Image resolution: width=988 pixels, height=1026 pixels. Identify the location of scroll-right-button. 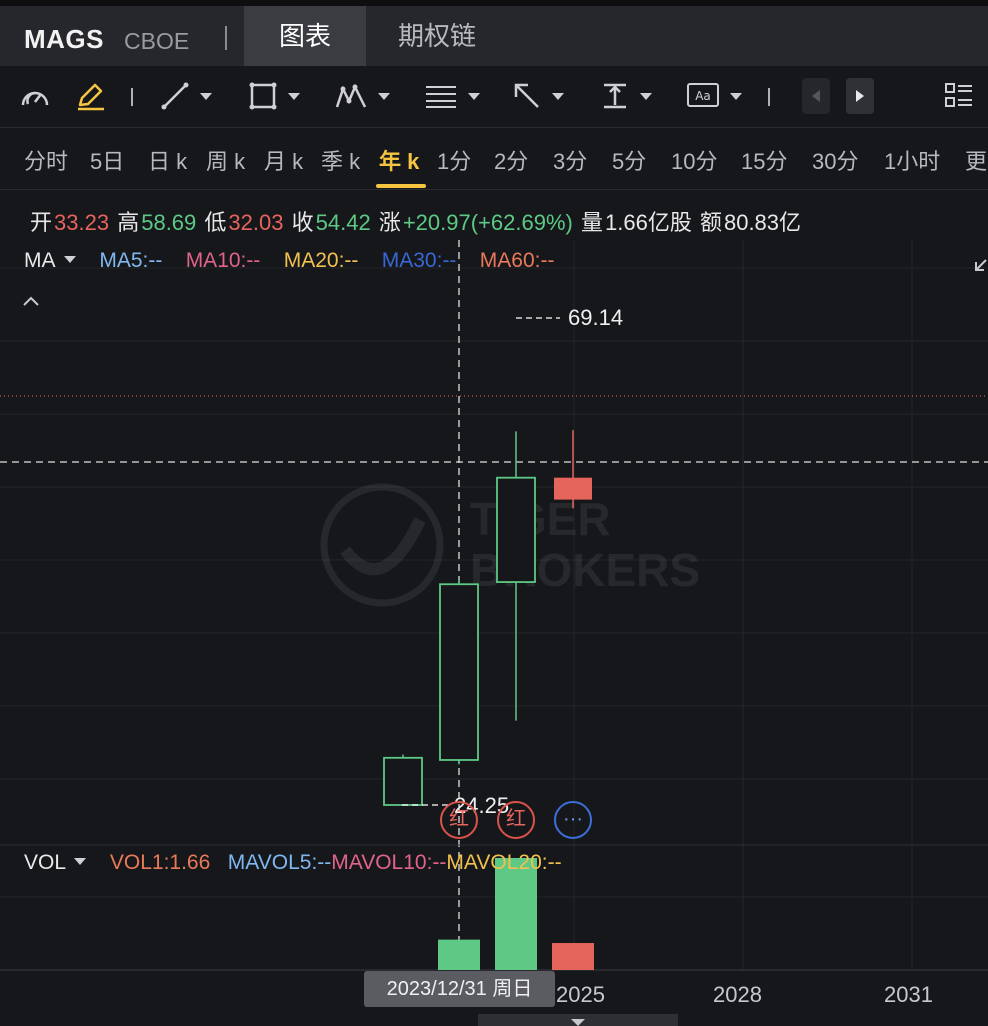
(860, 96).